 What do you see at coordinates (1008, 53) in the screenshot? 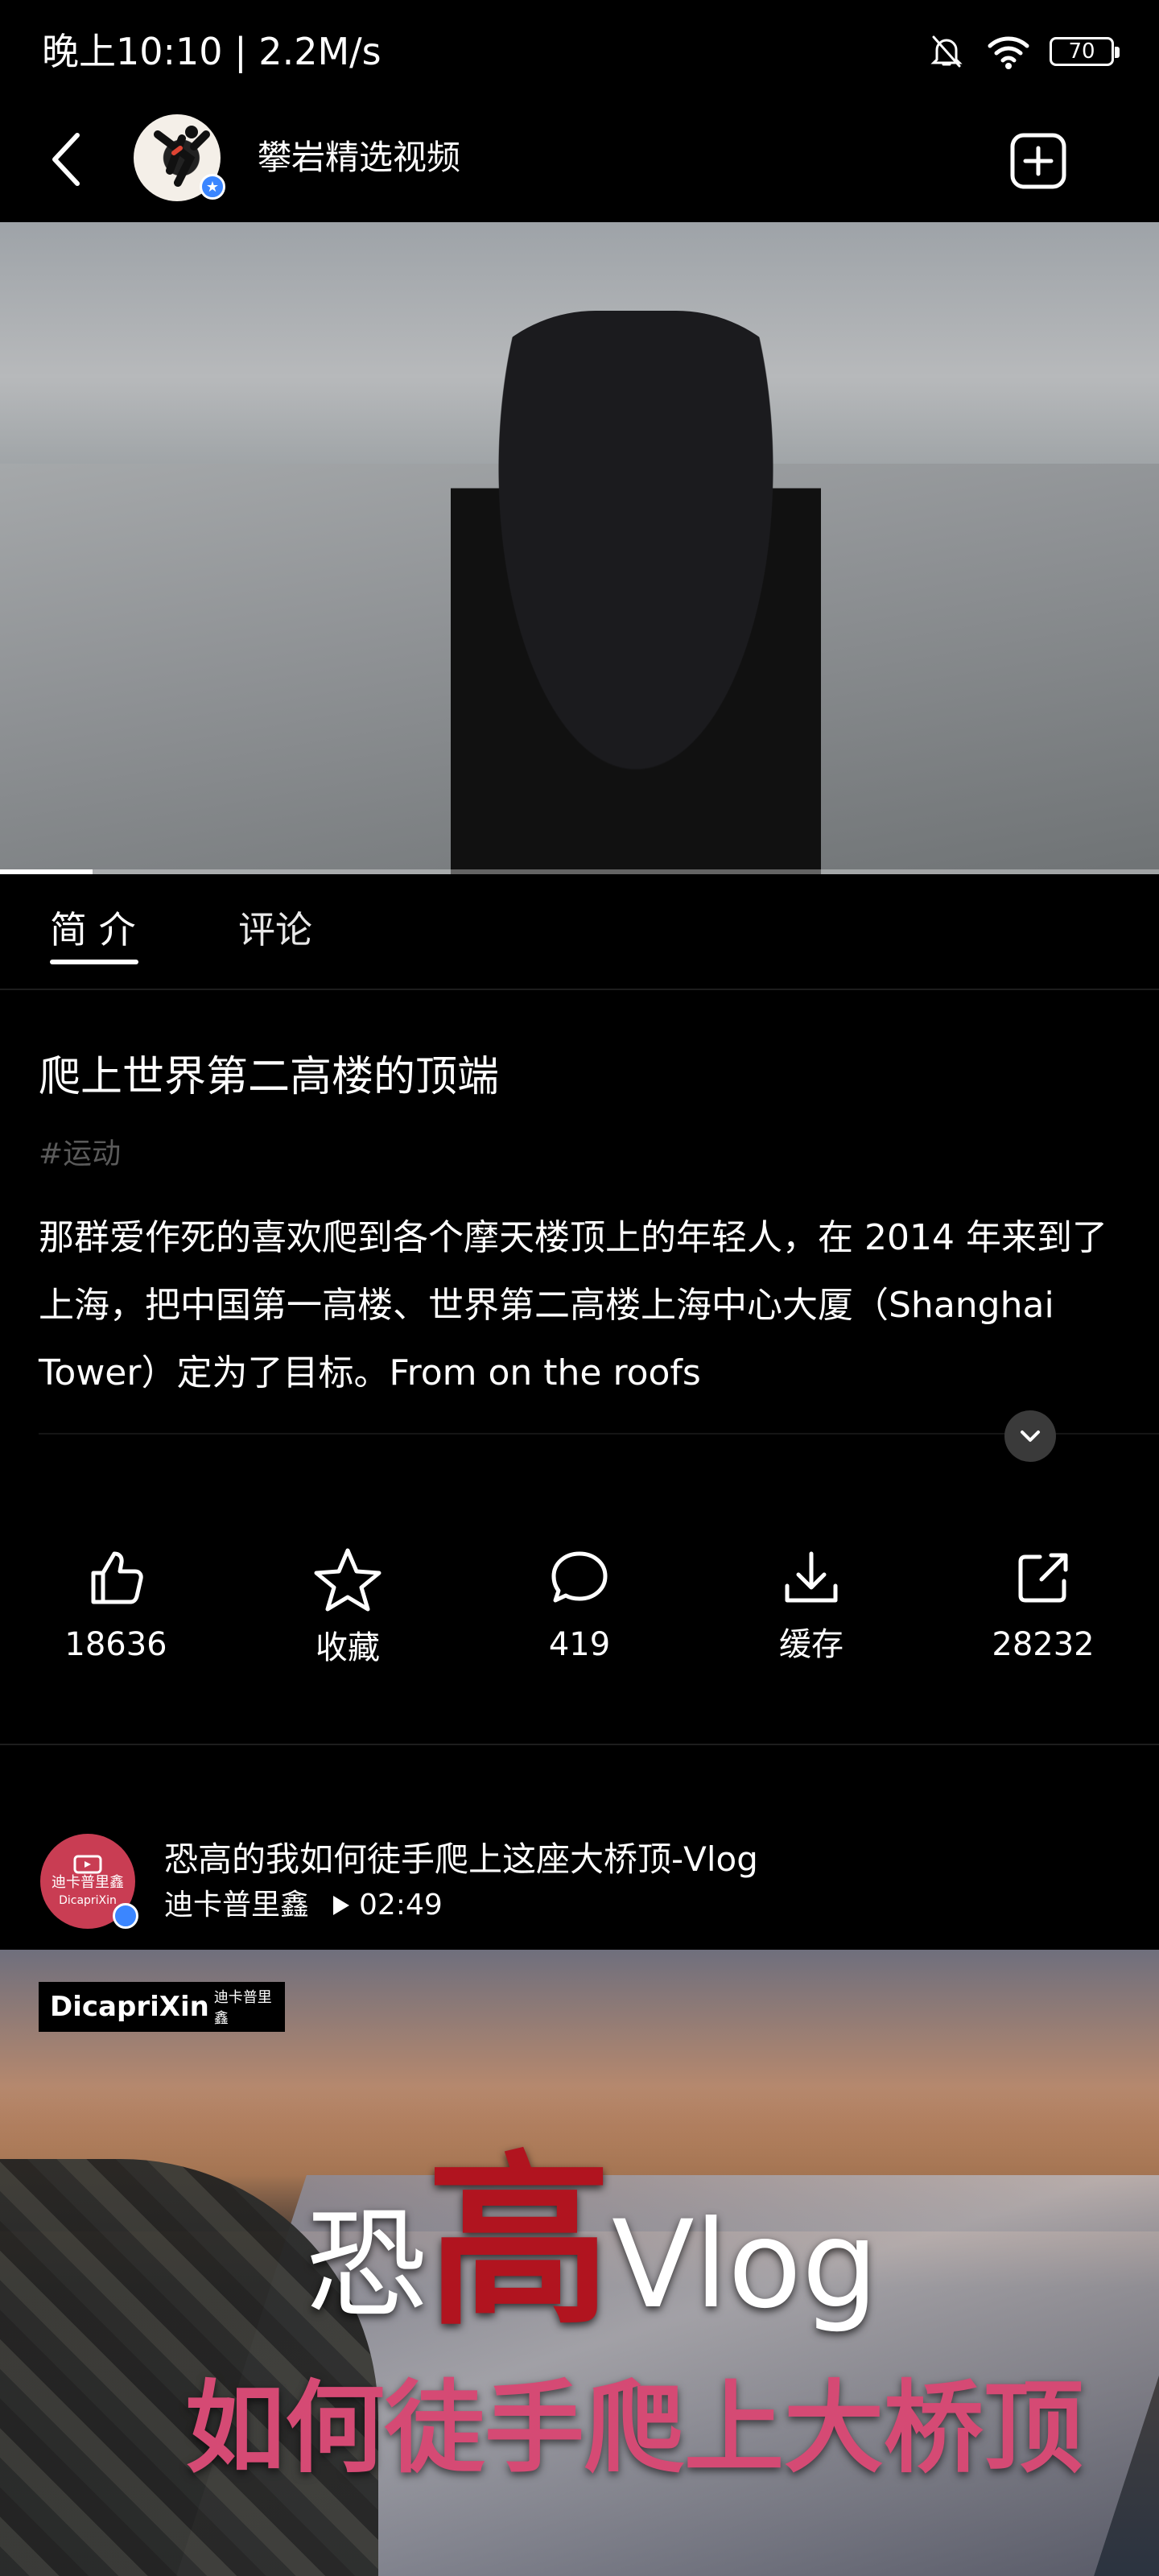
I see `wifi-icon` at bounding box center [1008, 53].